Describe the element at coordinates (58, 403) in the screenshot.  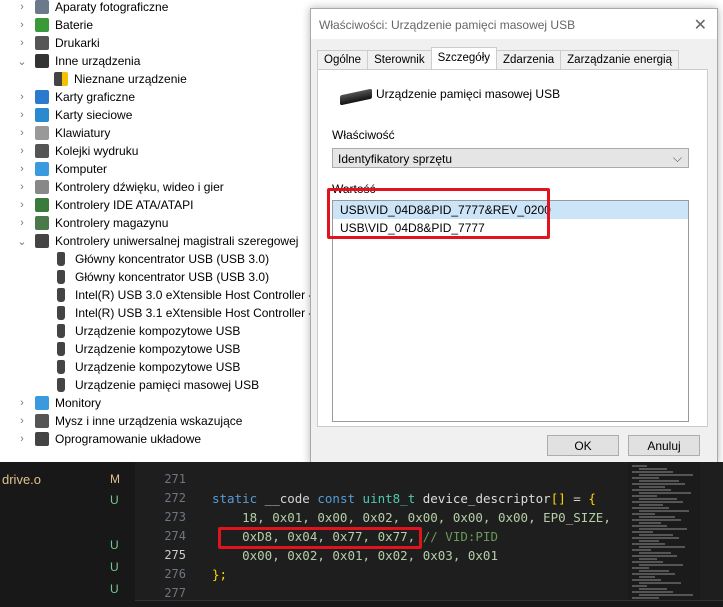
I see `tree-category: › Monitory` at that location.